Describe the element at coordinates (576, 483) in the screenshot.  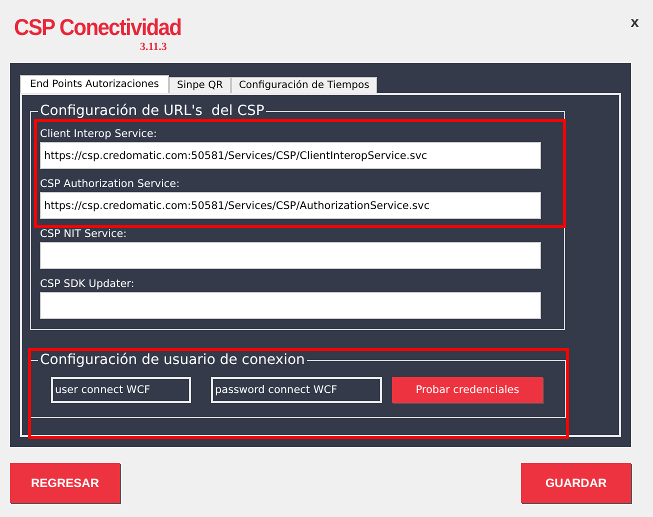
I see `save-button: GUARDAR` at that location.